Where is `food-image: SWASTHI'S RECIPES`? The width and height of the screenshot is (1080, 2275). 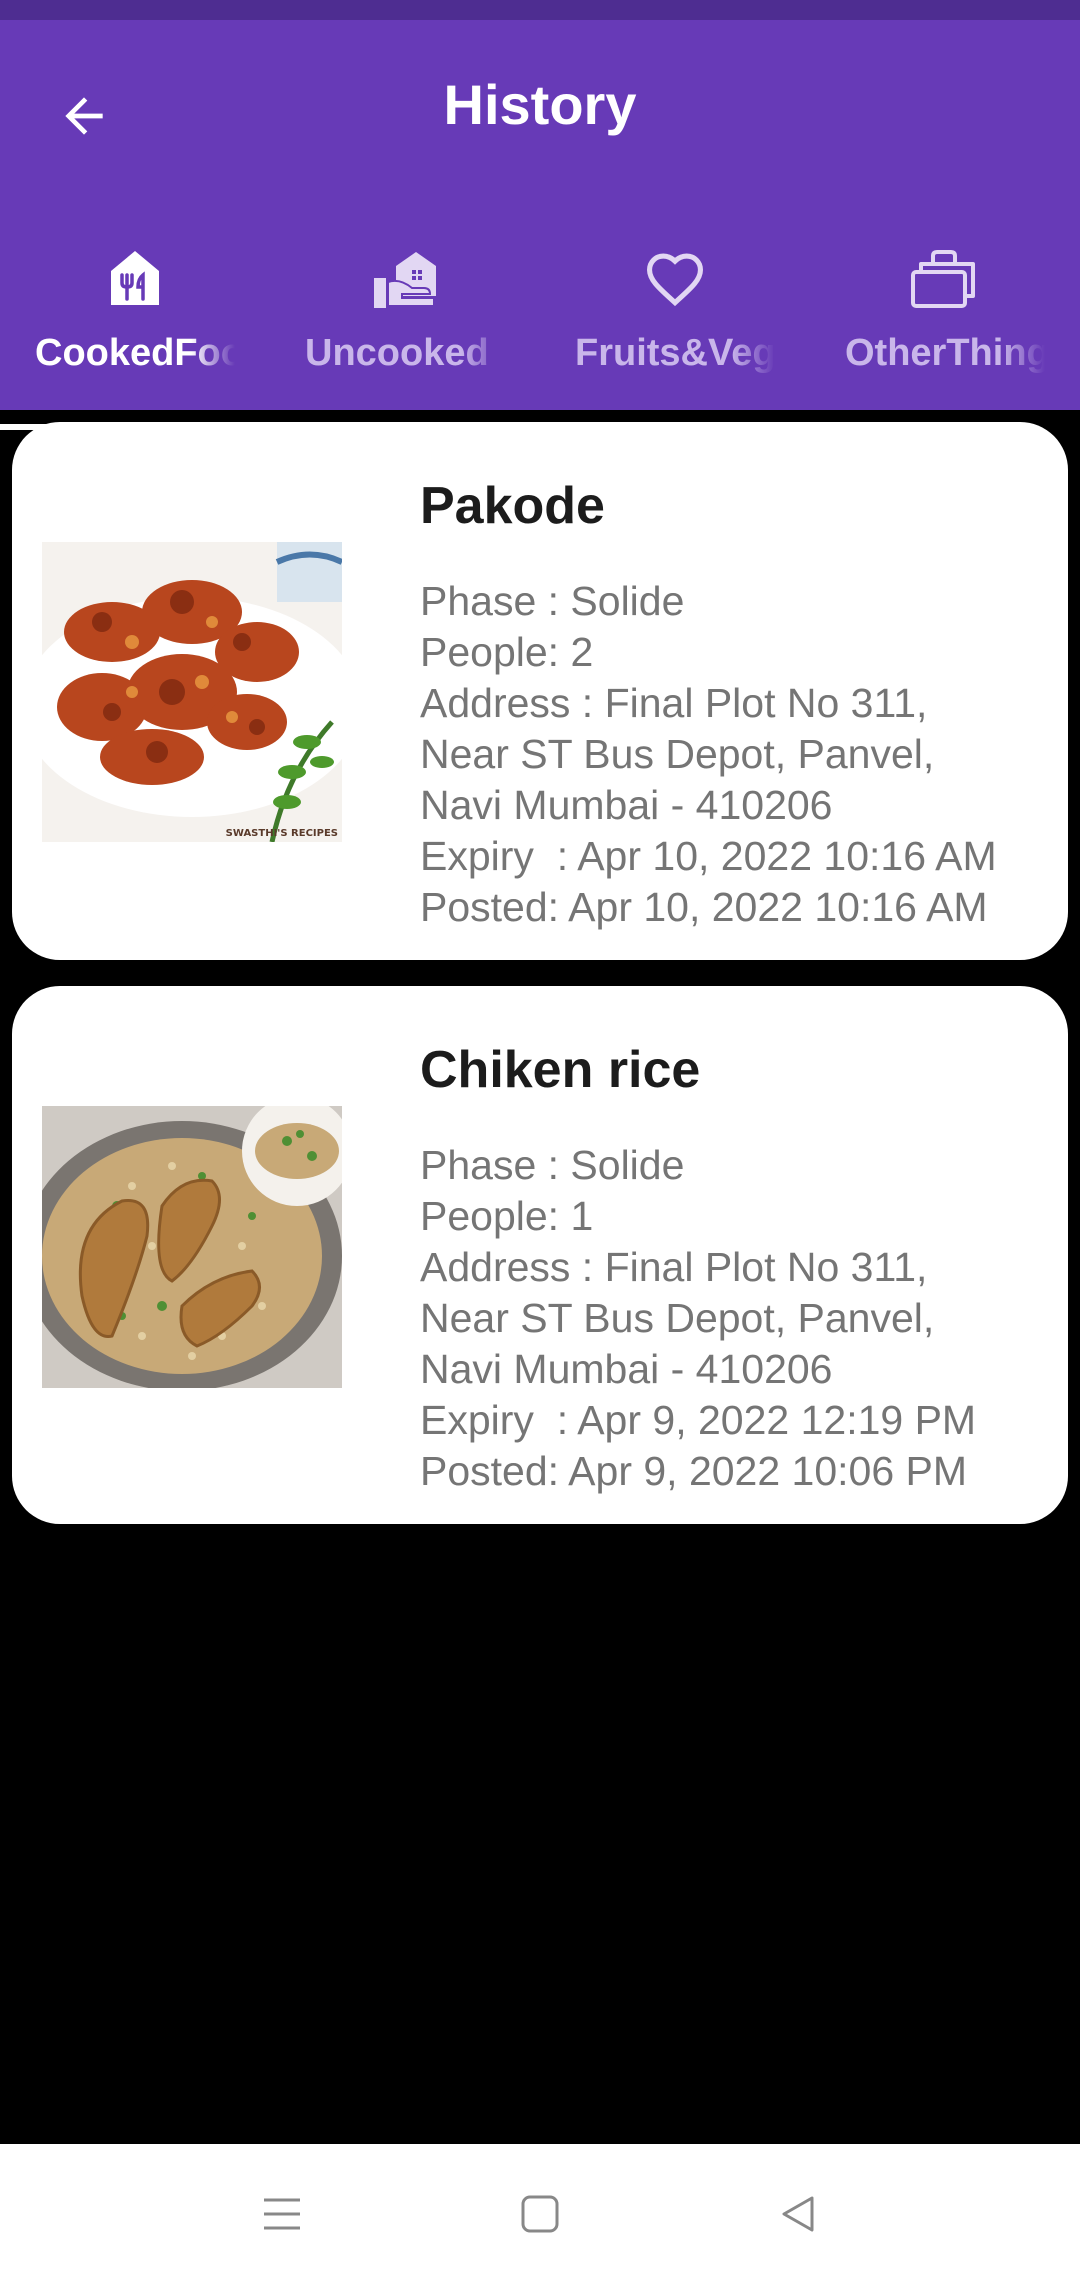
food-image: SWASTHI'S RECIPES is located at coordinates (192, 692).